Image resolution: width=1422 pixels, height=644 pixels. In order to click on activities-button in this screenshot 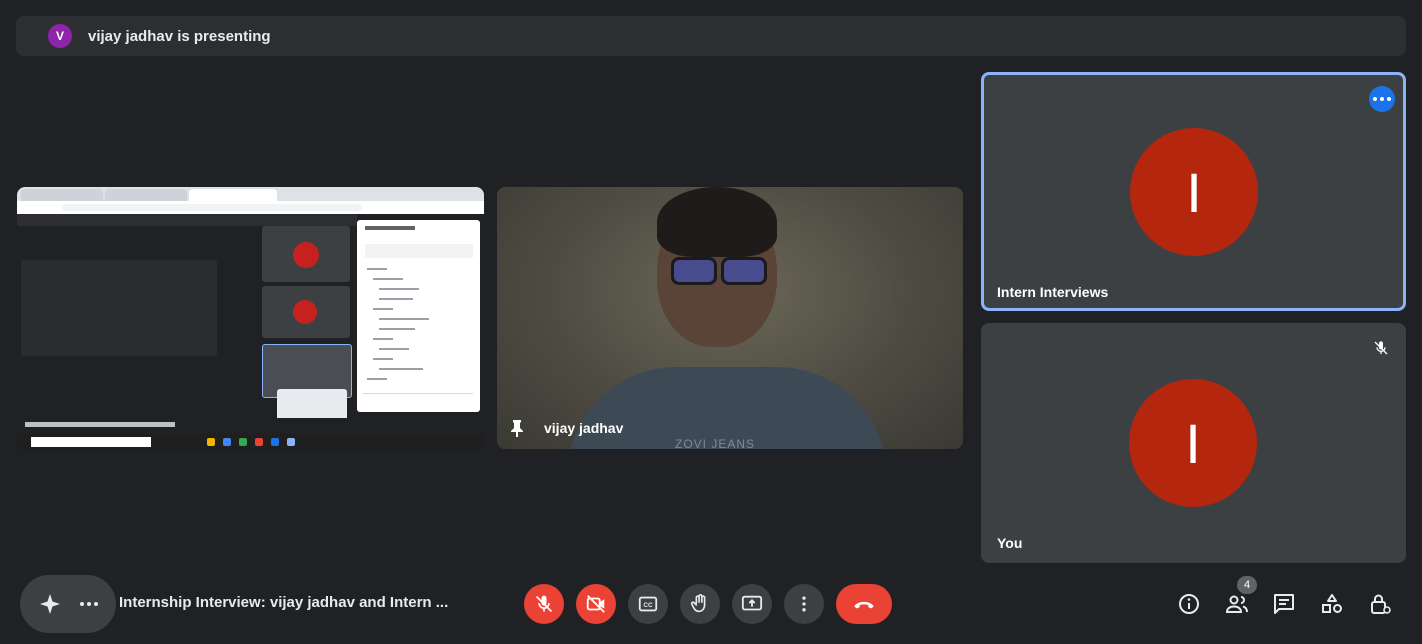, I will do `click(1332, 604)`.